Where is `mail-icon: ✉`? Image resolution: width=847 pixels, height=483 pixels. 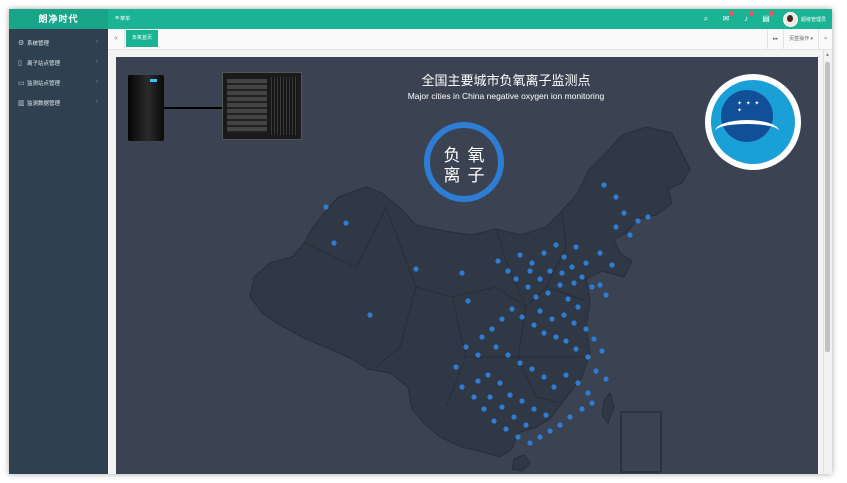 mail-icon: ✉ is located at coordinates (727, 17).